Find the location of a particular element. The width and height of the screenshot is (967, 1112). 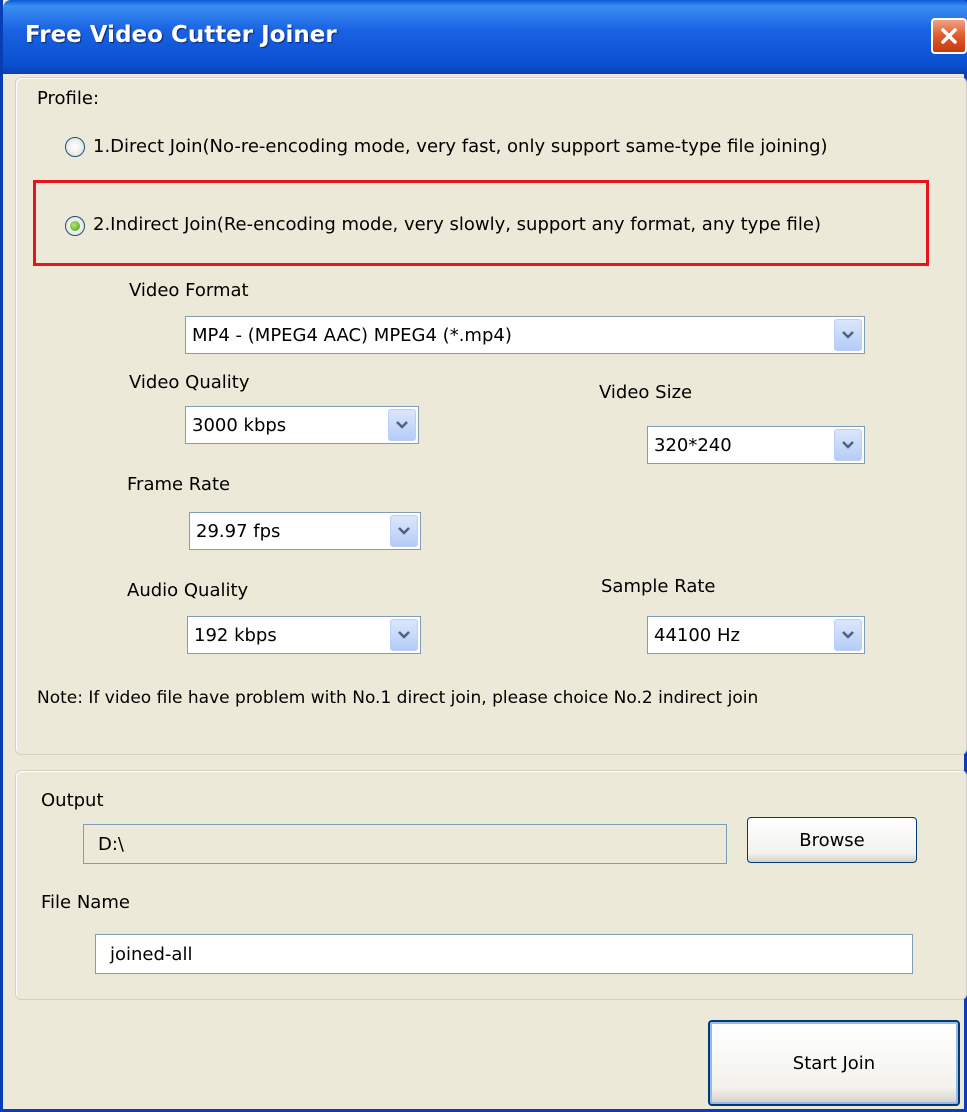

video-quality-dropdown-button is located at coordinates (402, 425).